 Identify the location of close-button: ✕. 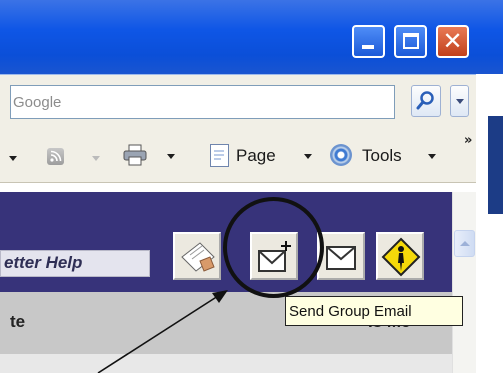
(452, 41).